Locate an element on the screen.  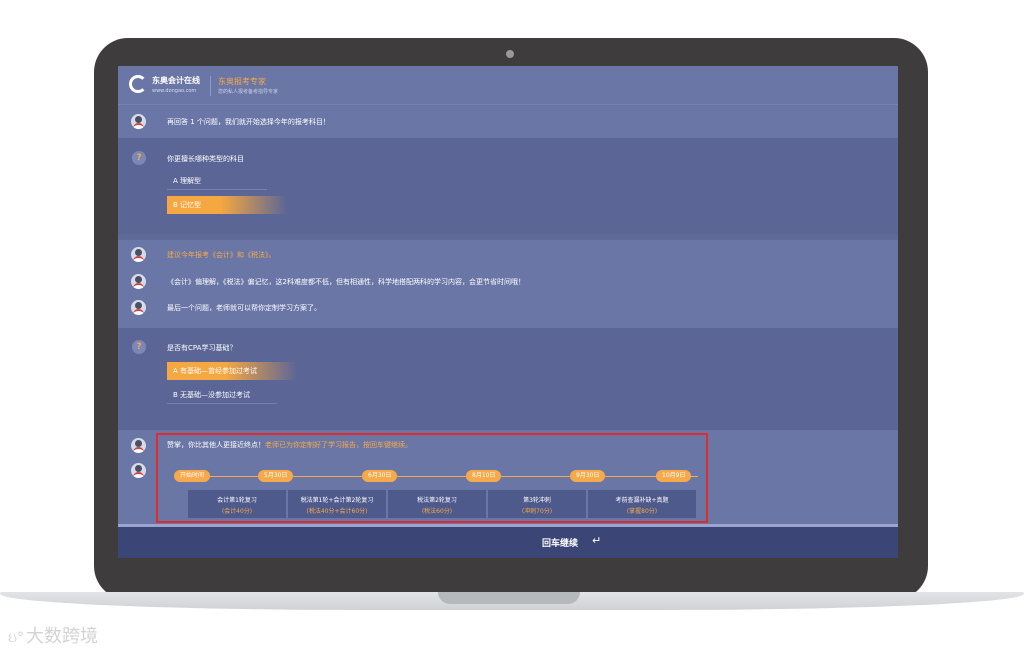
chat-row-intro: 再回答 1 个问题，我们就开始选择今年的报考科目！ is located at coordinates (508, 121).